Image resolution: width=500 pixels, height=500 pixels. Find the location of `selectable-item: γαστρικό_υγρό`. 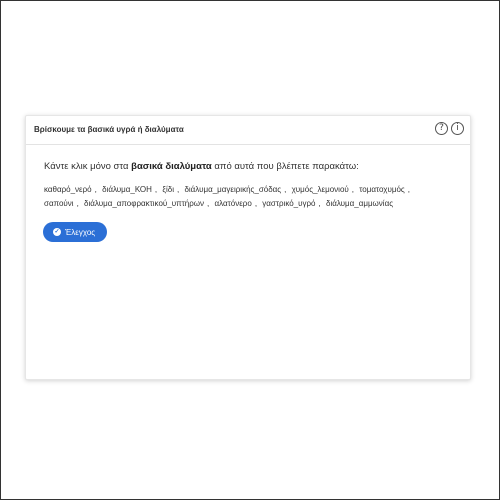

selectable-item: γαστρικό_υγρό is located at coordinates (288, 203).